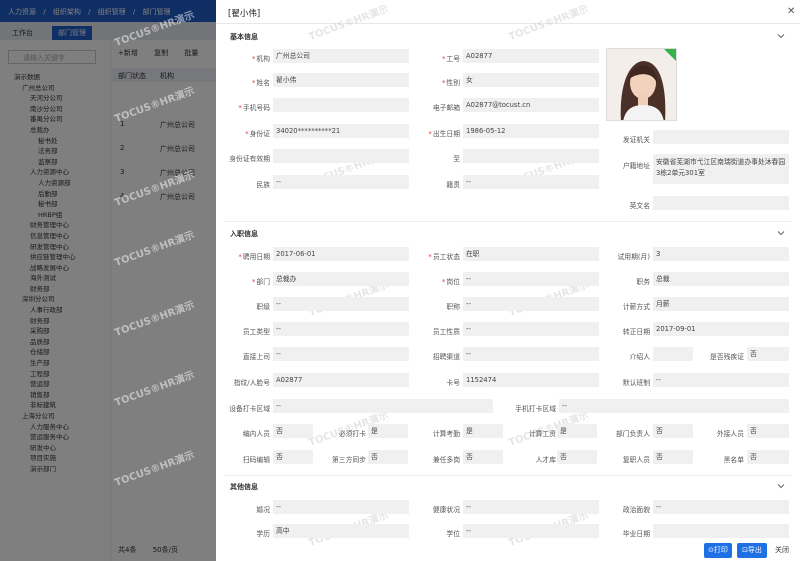 The width and height of the screenshot is (800, 561). What do you see at coordinates (641, 84) in the screenshot?
I see `employee-photo` at bounding box center [641, 84].